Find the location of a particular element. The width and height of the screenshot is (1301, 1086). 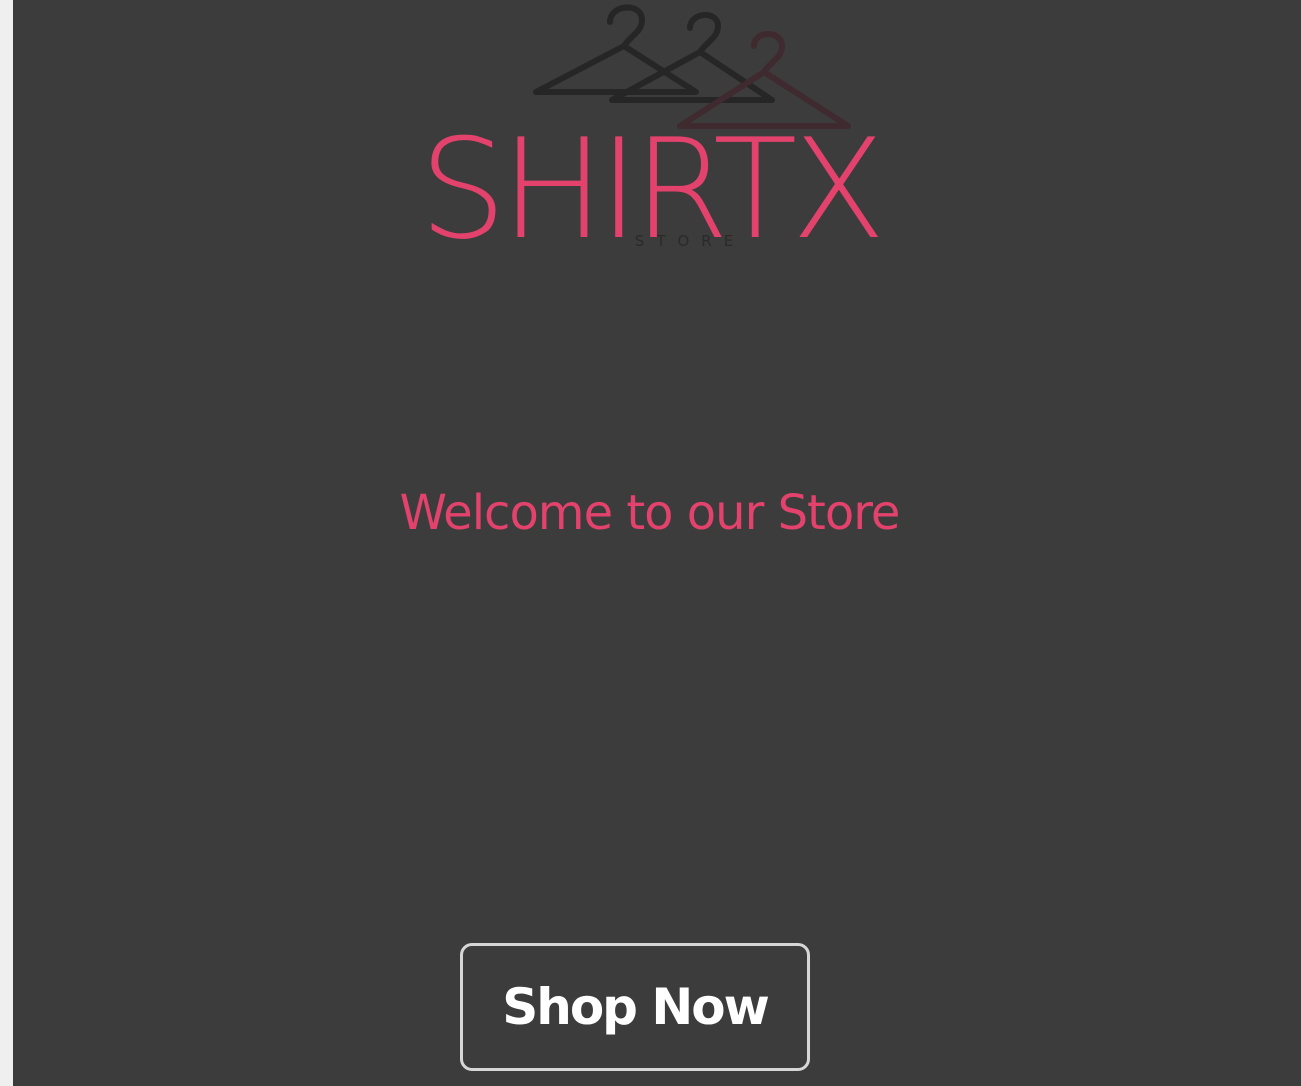

page-edge is located at coordinates (6, 543).